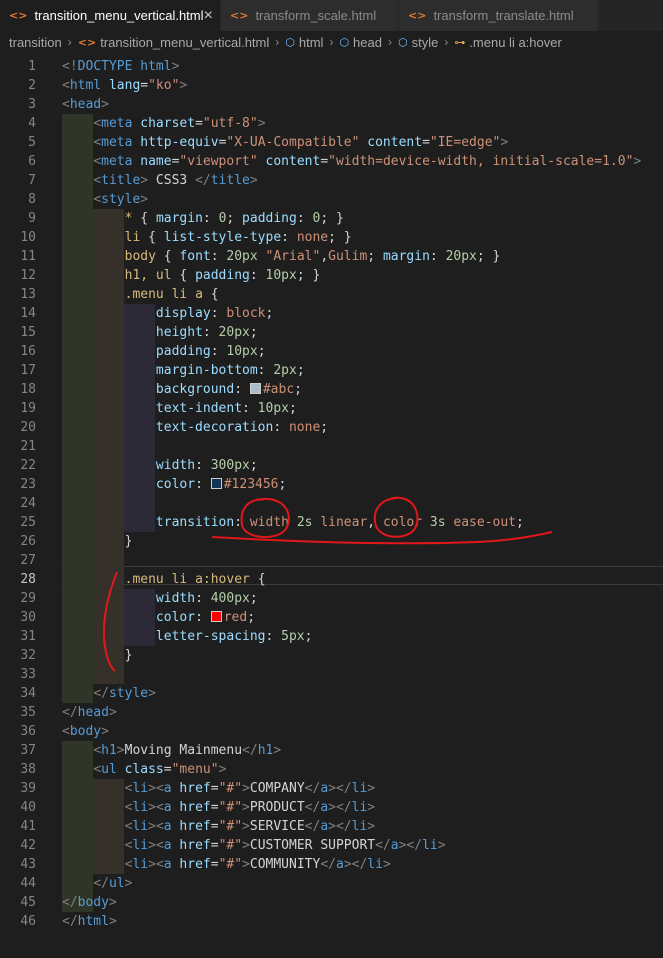  What do you see at coordinates (331, 674) in the screenshot?
I see `code-line: 33` at bounding box center [331, 674].